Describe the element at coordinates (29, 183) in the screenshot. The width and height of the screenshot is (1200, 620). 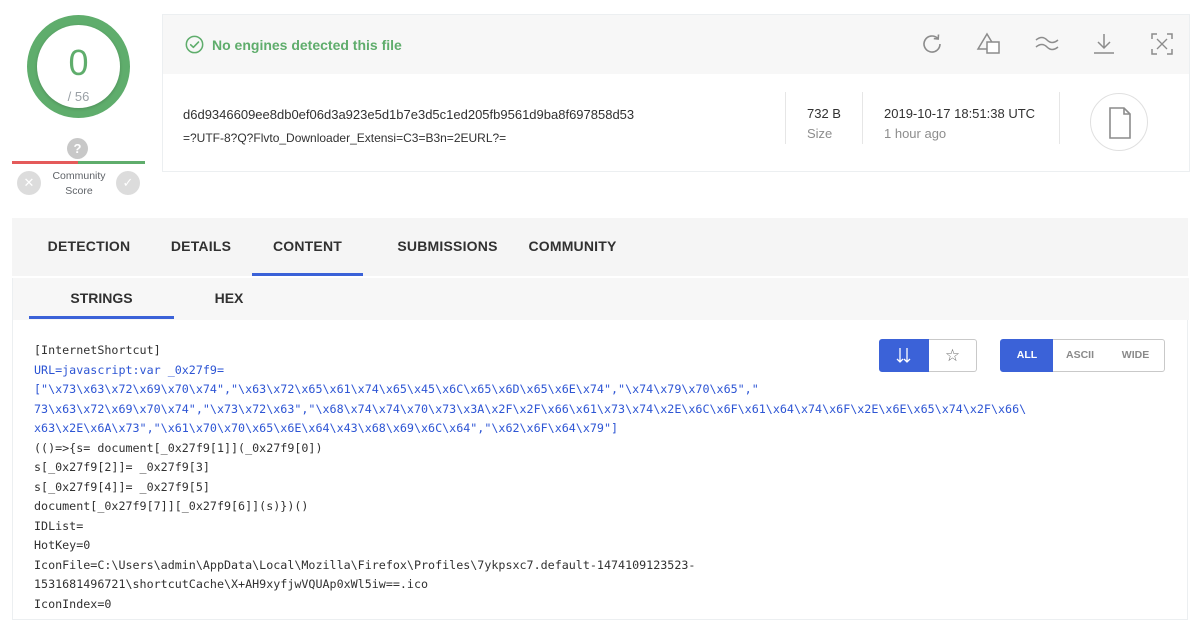
I see `vote-malicious-icon: ✕` at that location.